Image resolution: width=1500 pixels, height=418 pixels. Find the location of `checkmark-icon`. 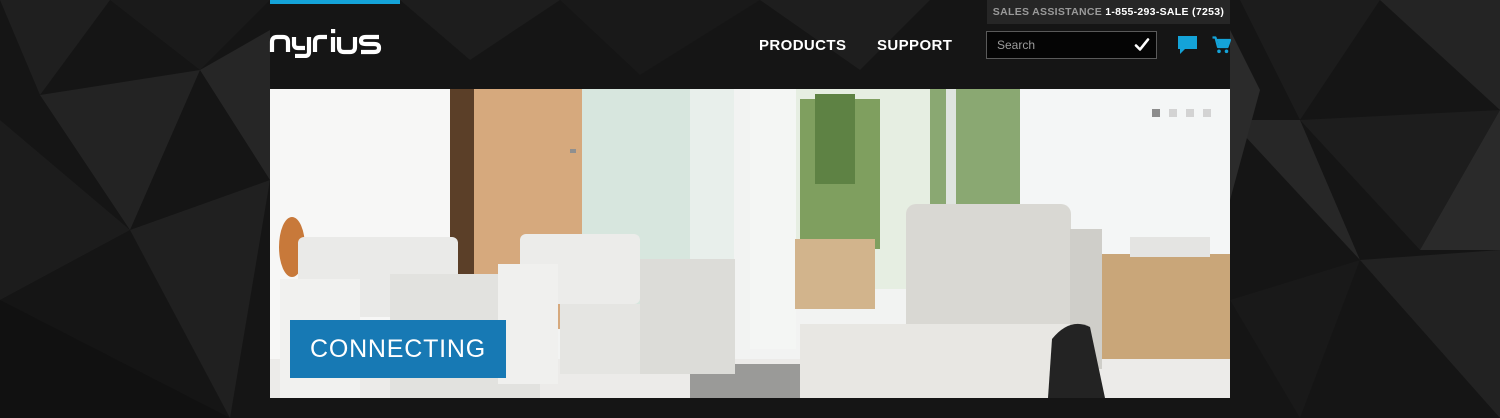

checkmark-icon is located at coordinates (1142, 45).